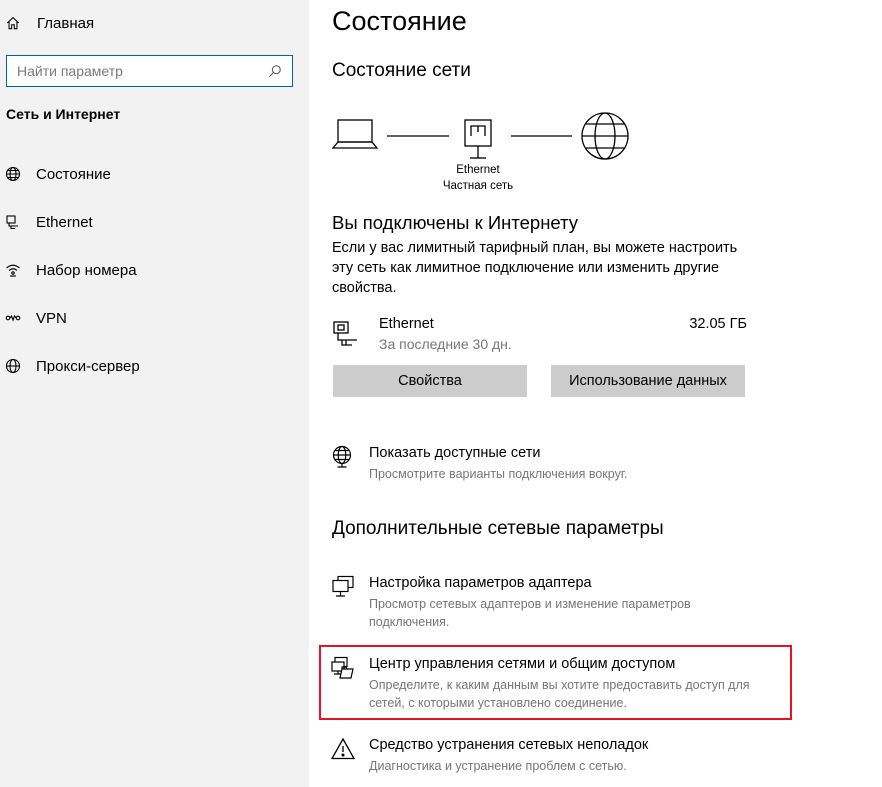 Image resolution: width=882 pixels, height=787 pixels. I want to click on sidebar-item-dialup: Набор номера, so click(70, 270).